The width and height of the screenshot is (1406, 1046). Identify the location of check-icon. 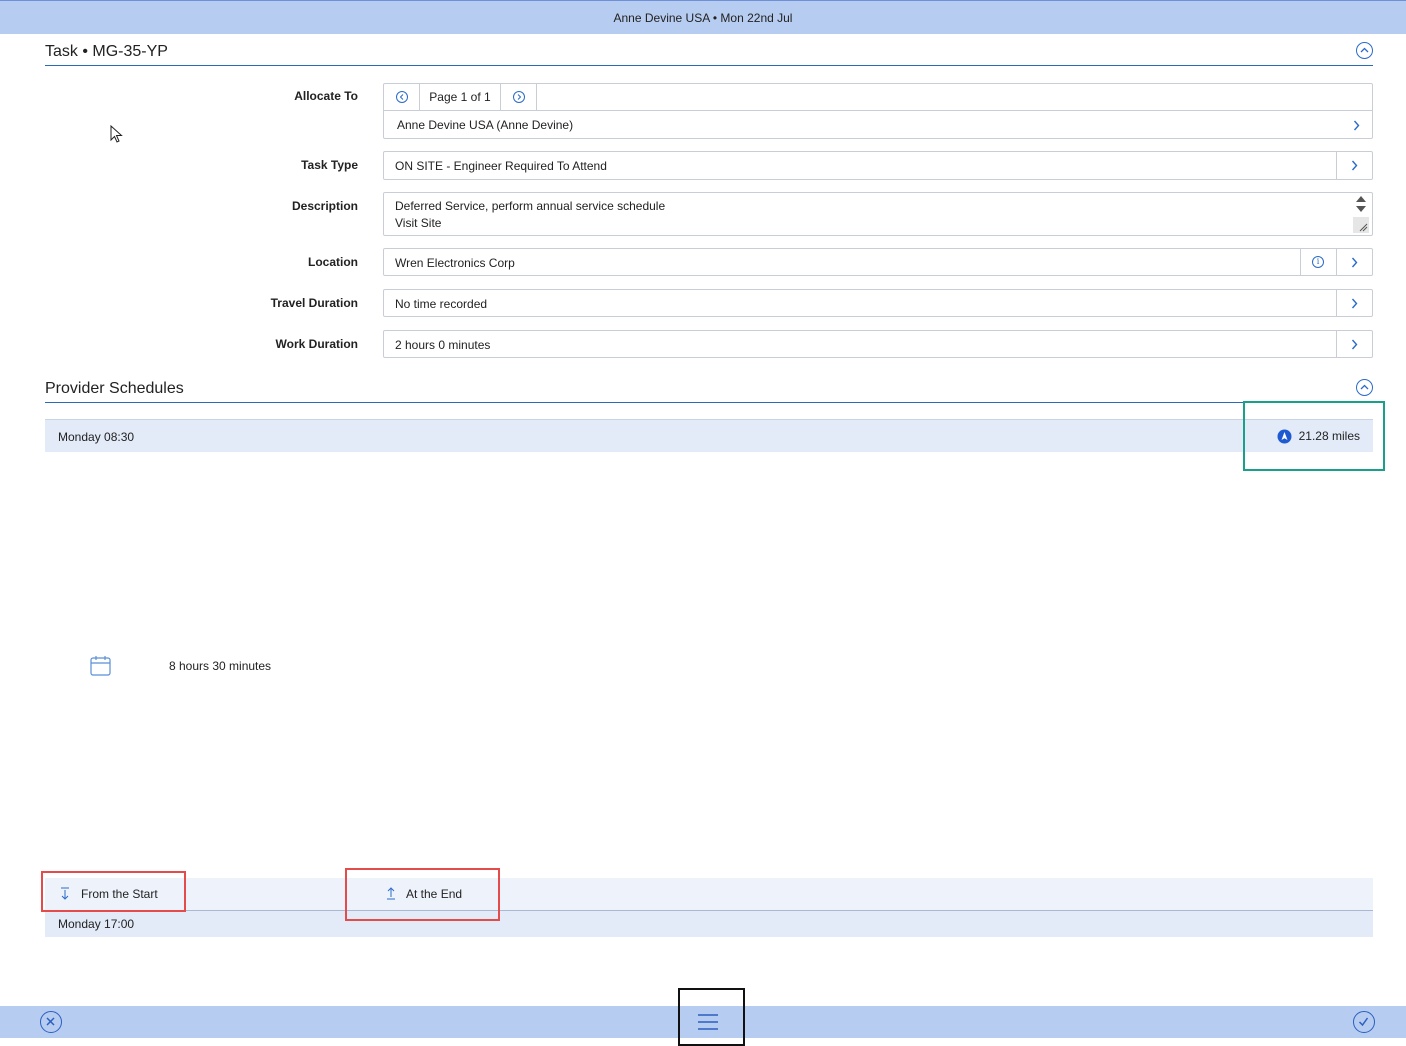
(1363, 1022).